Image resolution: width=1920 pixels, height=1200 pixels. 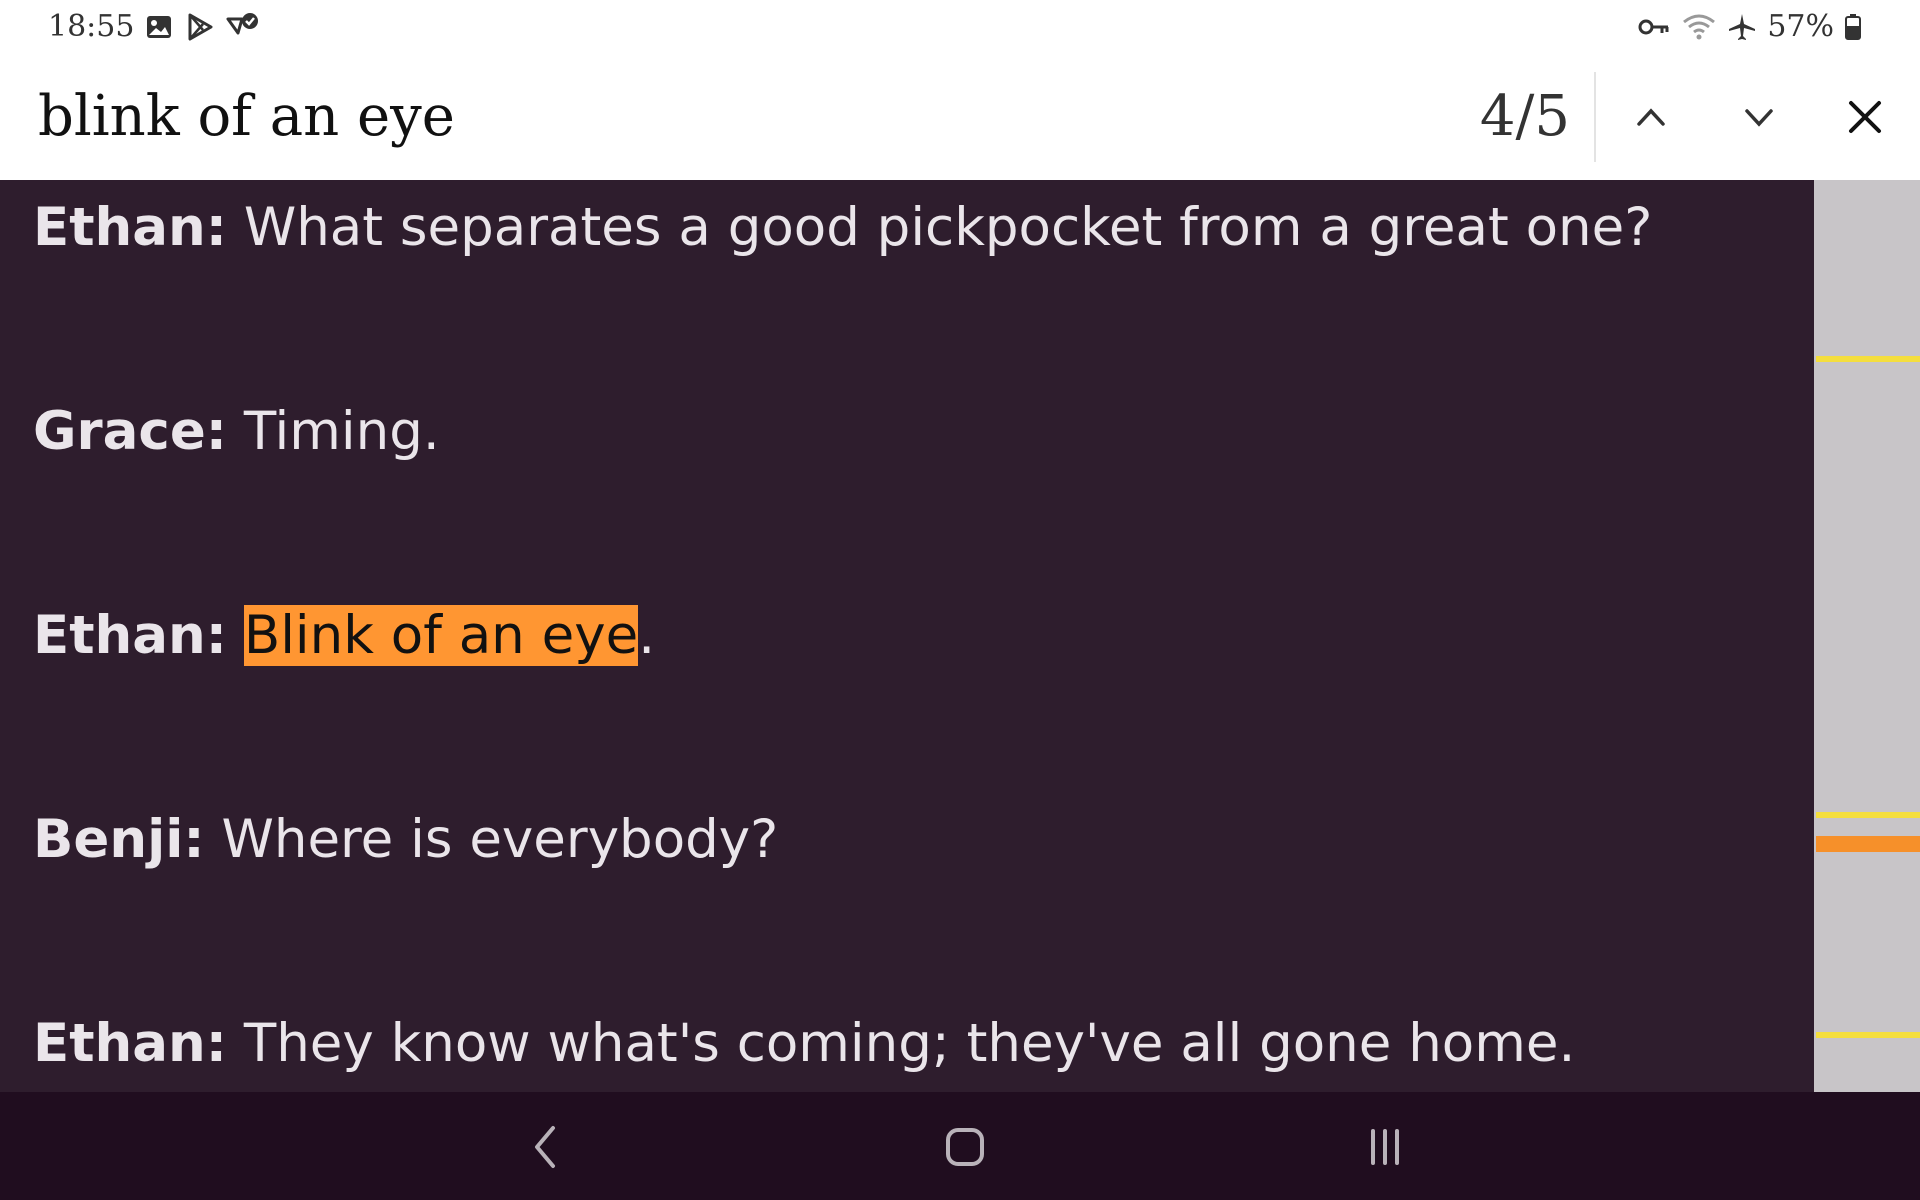 I want to click on current-match-marker, so click(x=1868, y=844).